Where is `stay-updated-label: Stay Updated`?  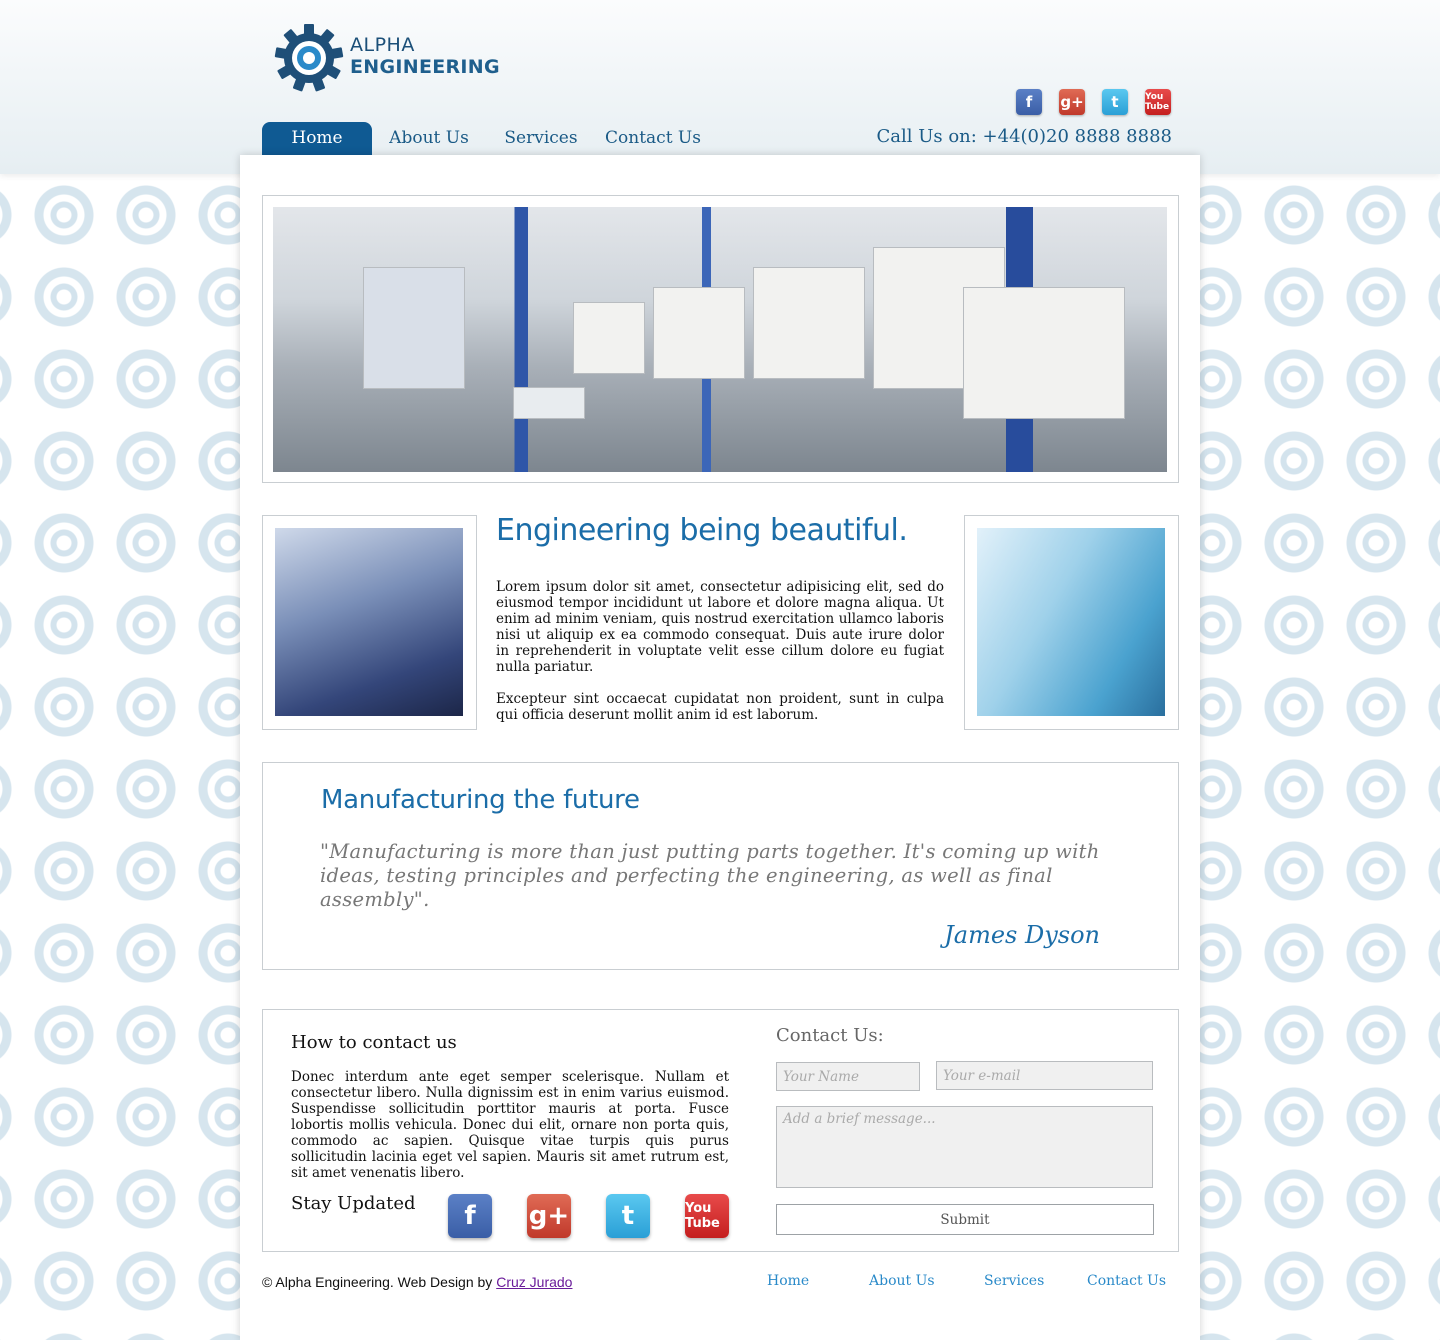
stay-updated-label: Stay Updated is located at coordinates (353, 1203).